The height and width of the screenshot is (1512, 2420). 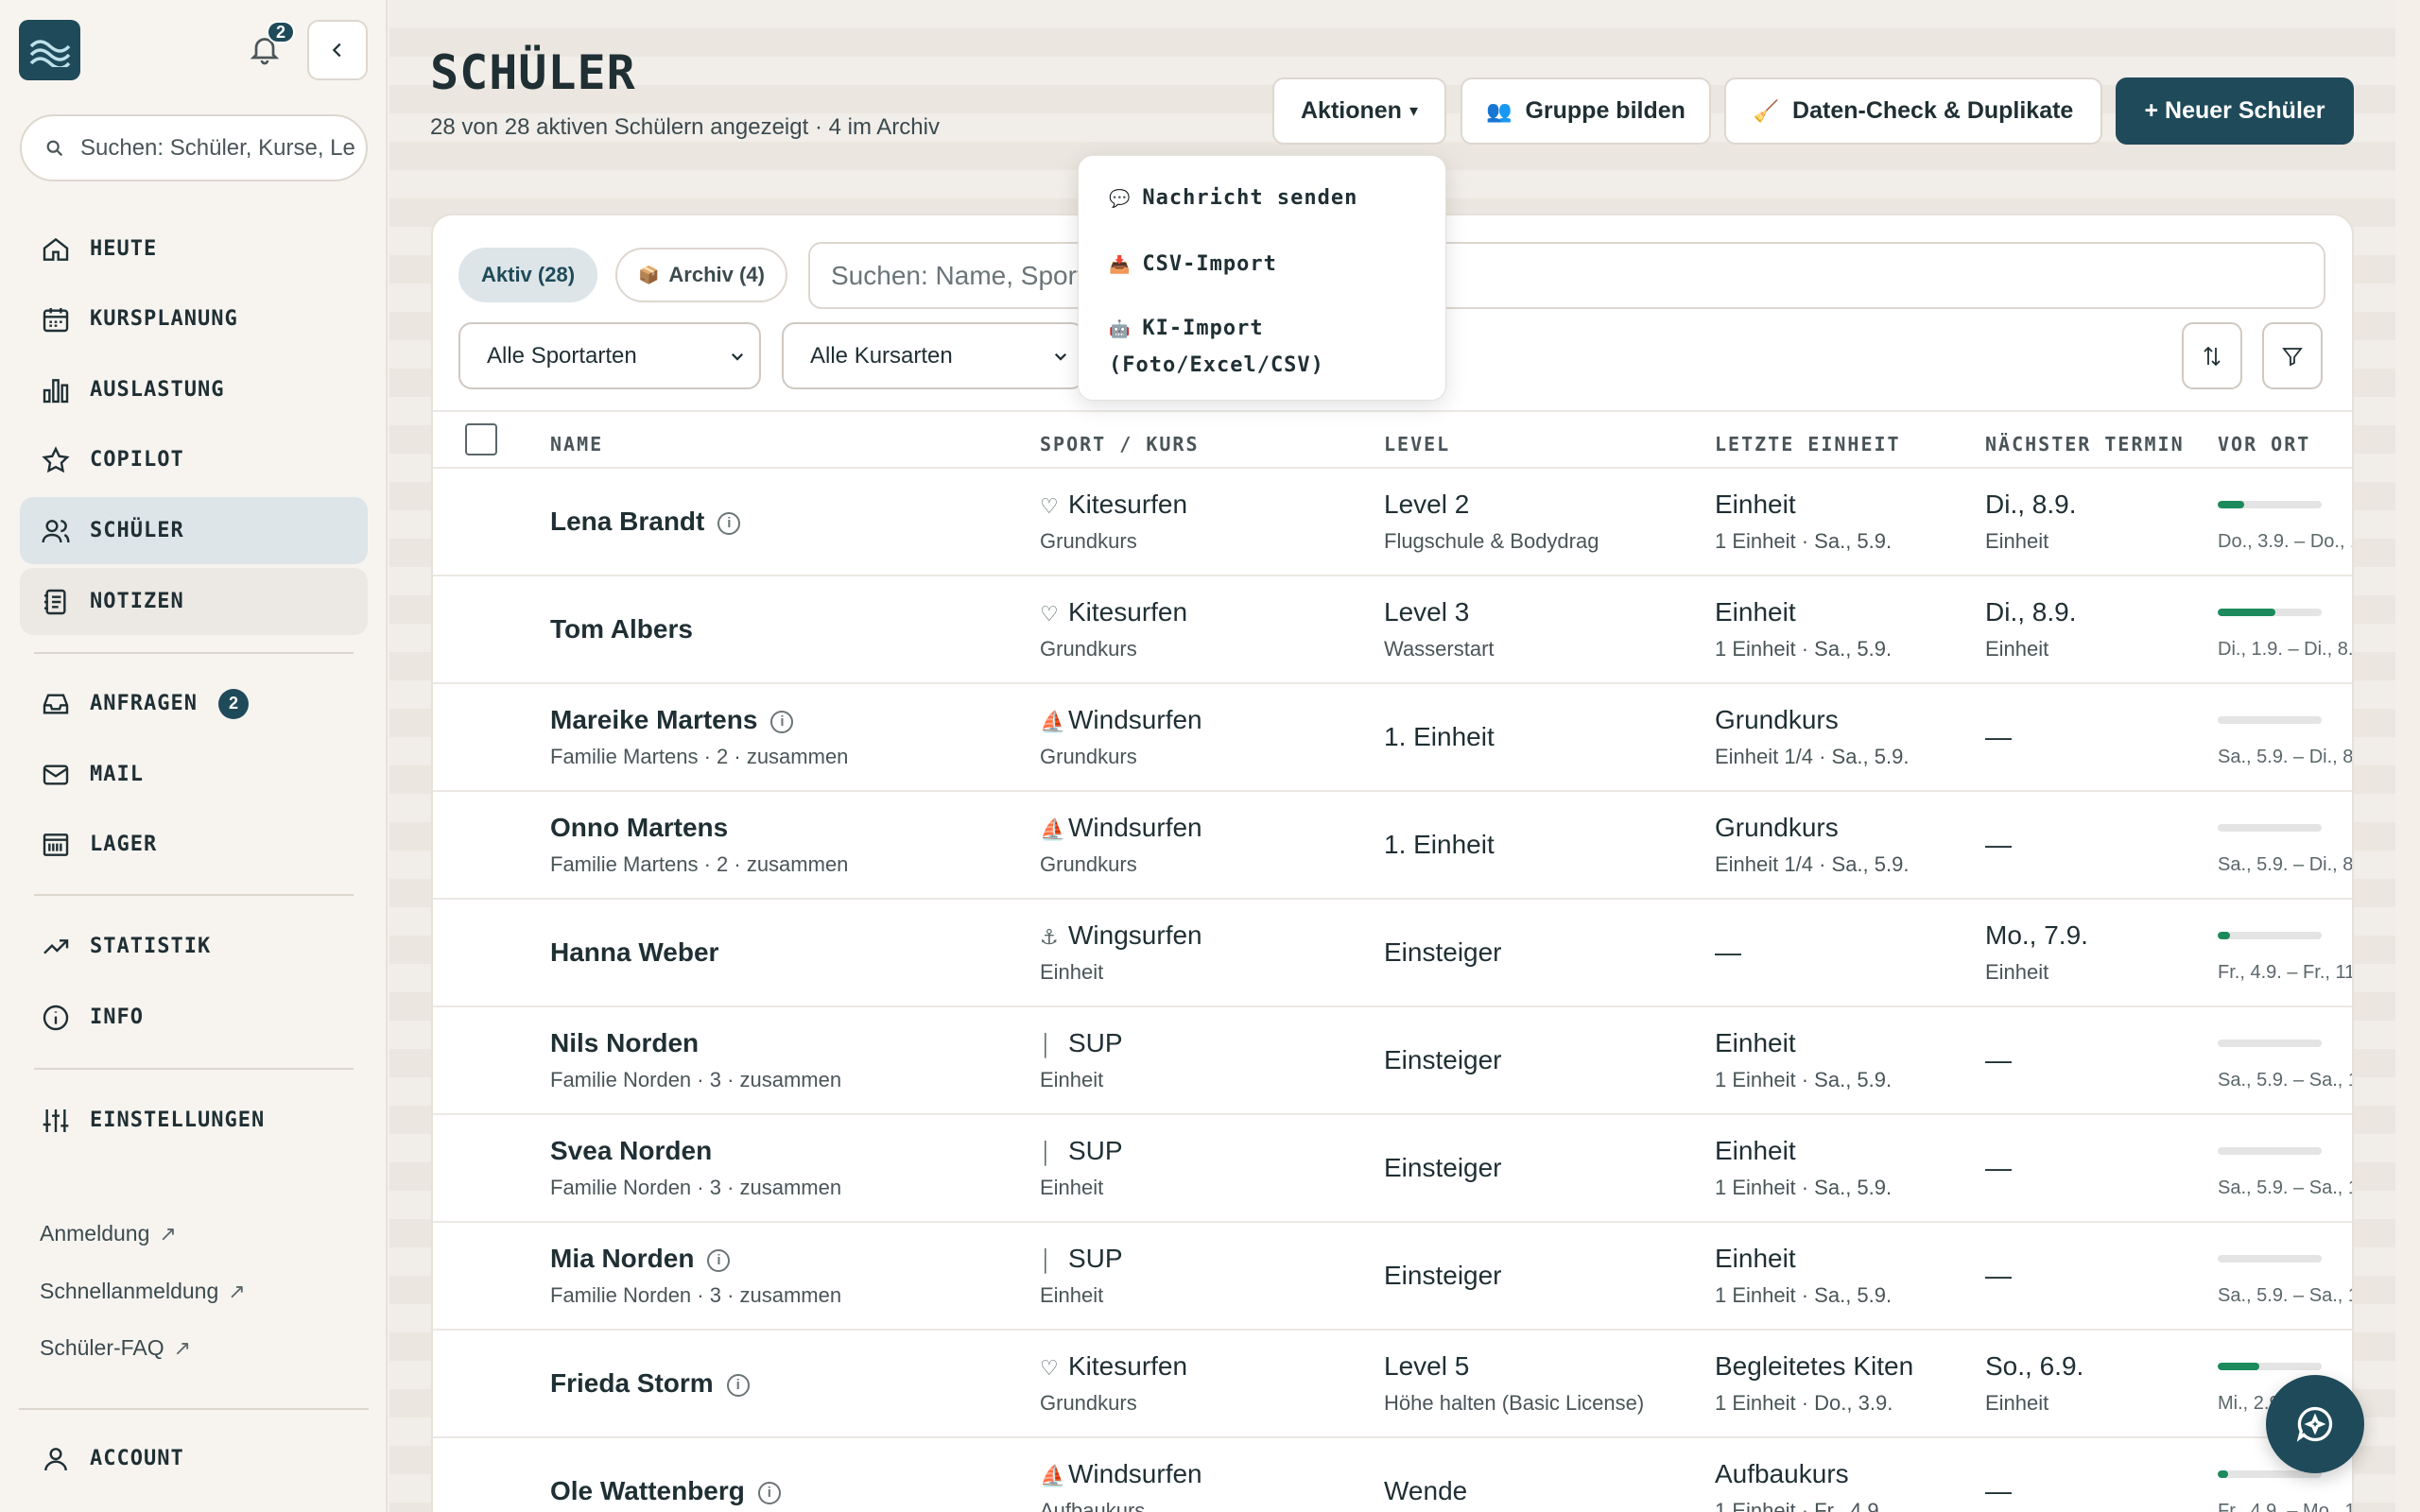 What do you see at coordinates (115, 1348) in the screenshot?
I see `link-schueler-faq: Schüler-FAQ ↗` at bounding box center [115, 1348].